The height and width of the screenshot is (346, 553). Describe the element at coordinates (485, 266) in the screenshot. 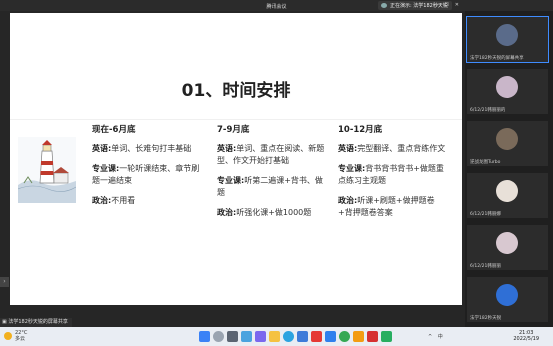

I see `participant-name: 6/12/21韩丽丽` at that location.